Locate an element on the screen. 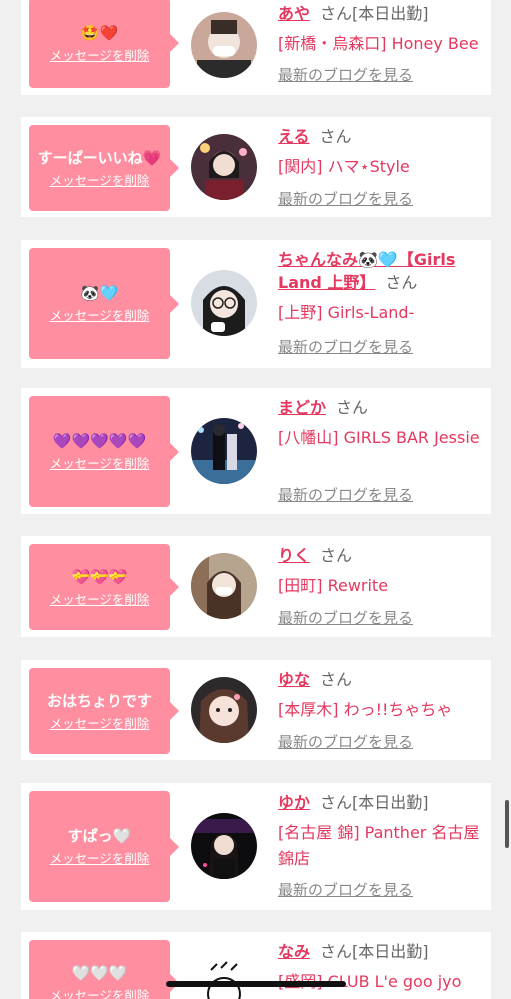  message-bubble: すぱっ🤍 メッセージを削除 is located at coordinates (104, 846).